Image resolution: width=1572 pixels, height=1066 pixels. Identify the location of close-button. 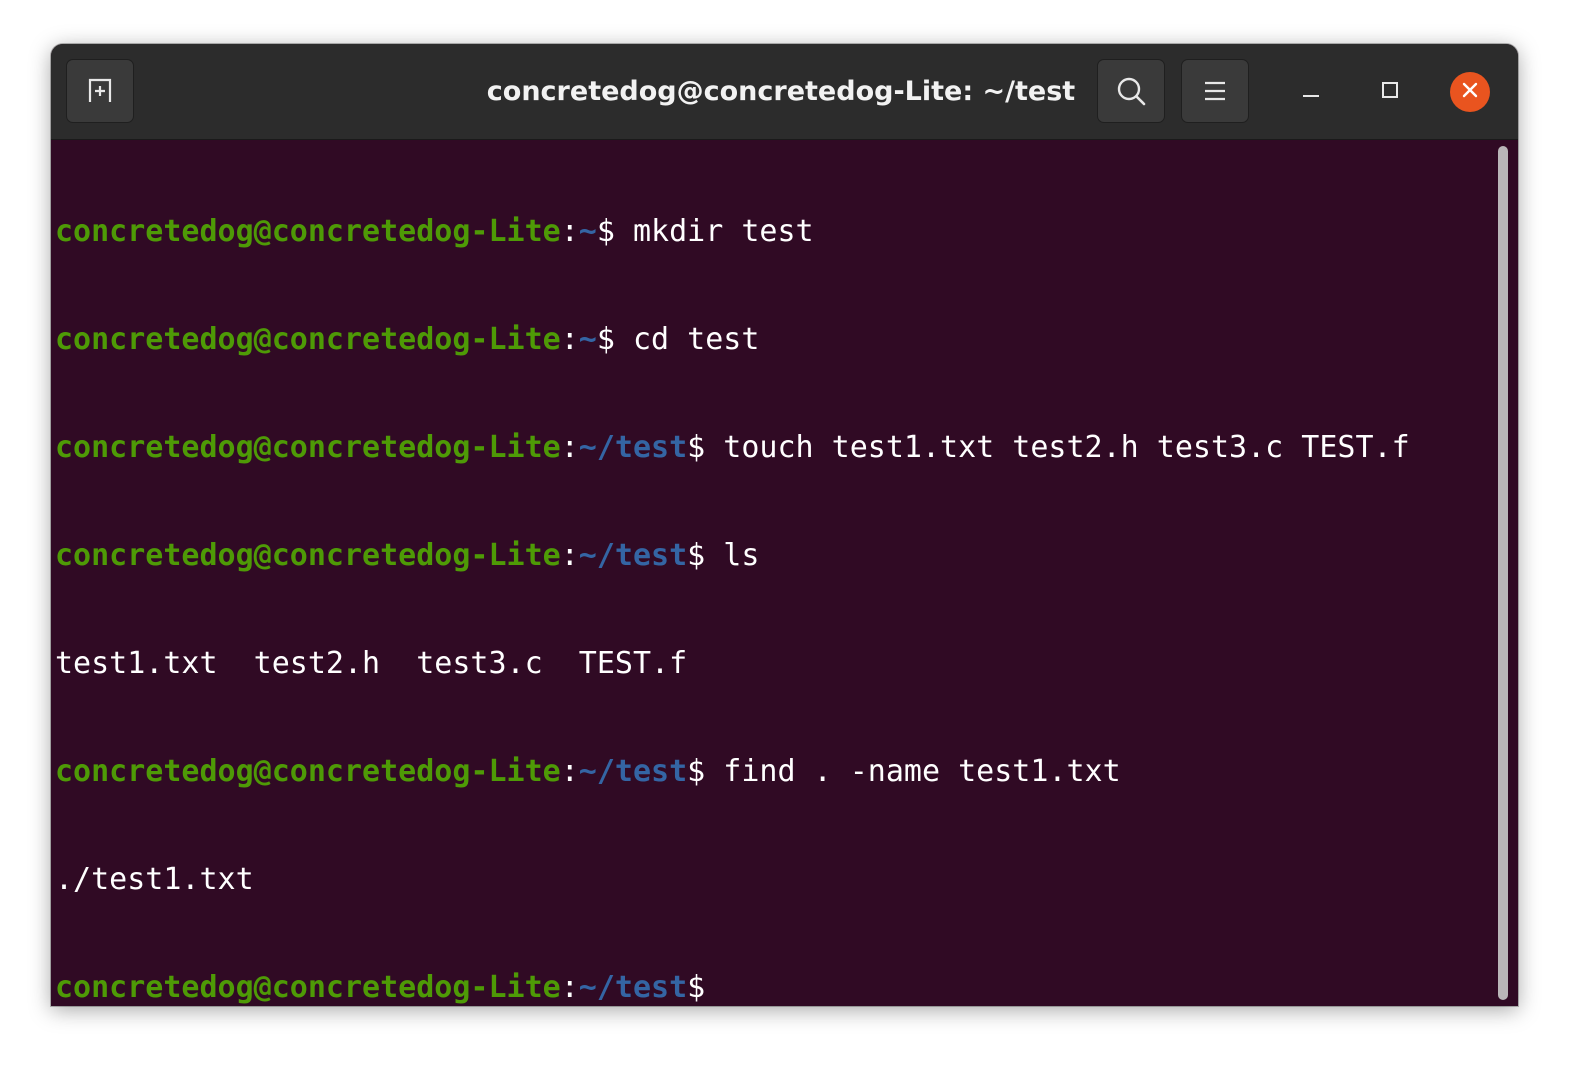
(1470, 92).